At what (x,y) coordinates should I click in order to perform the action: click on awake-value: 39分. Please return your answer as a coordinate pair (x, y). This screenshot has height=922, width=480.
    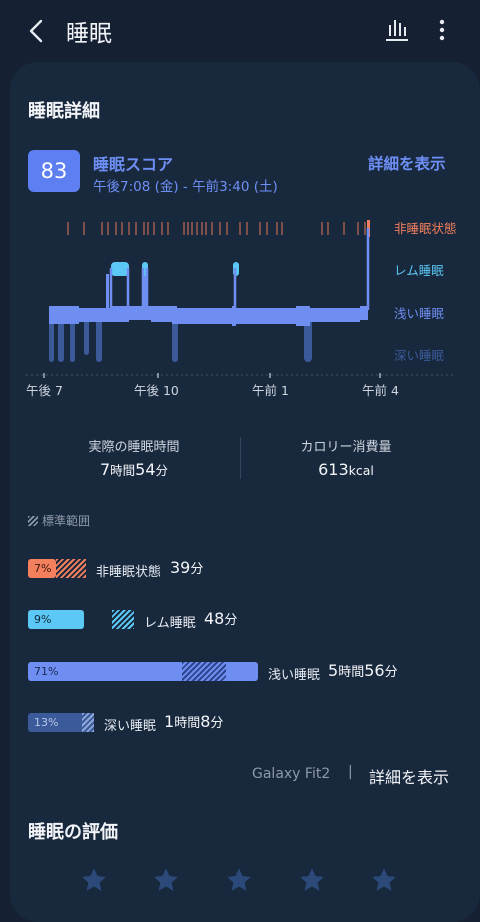
    Looking at the image, I should click on (187, 567).